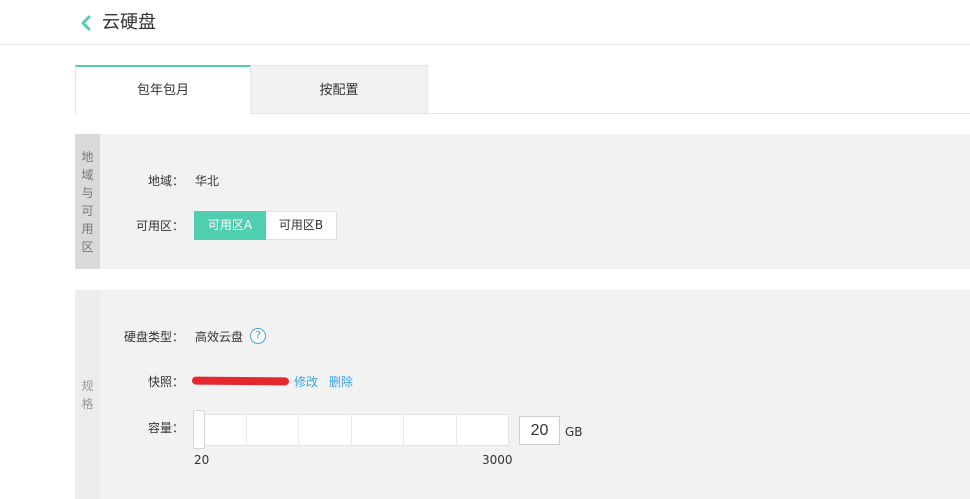 This screenshot has height=499, width=970. I want to click on region-zone-side-label: 地域与可用区, so click(87, 201).